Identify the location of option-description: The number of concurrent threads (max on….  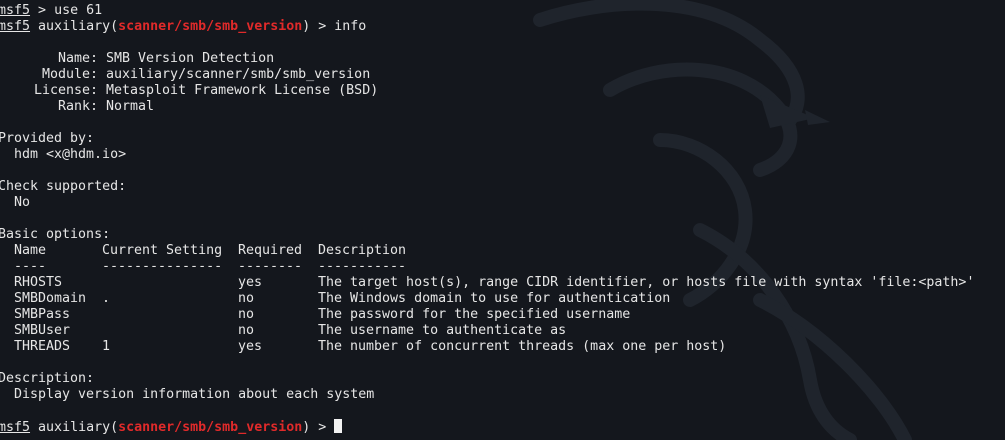
(522, 346).